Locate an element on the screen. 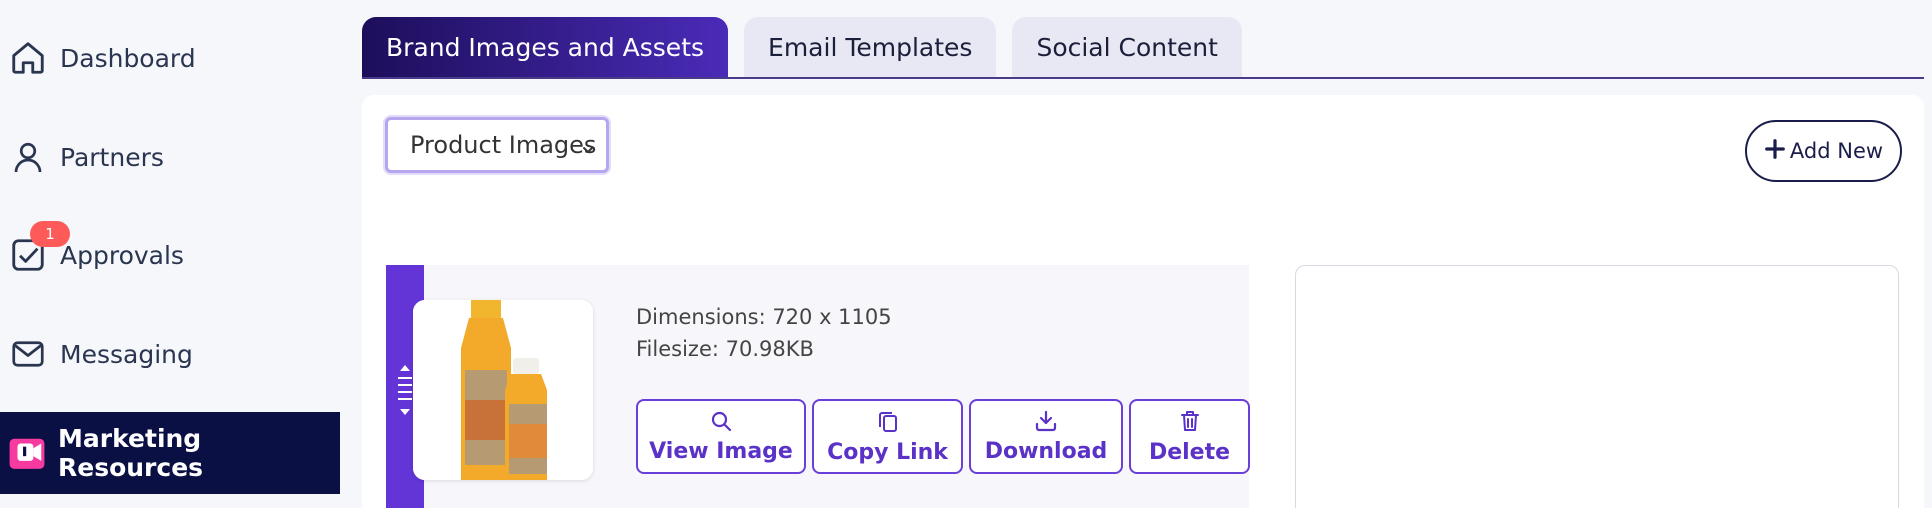 Image resolution: width=1932 pixels, height=508 pixels. sidebar-item-label: Messaging is located at coordinates (126, 354).